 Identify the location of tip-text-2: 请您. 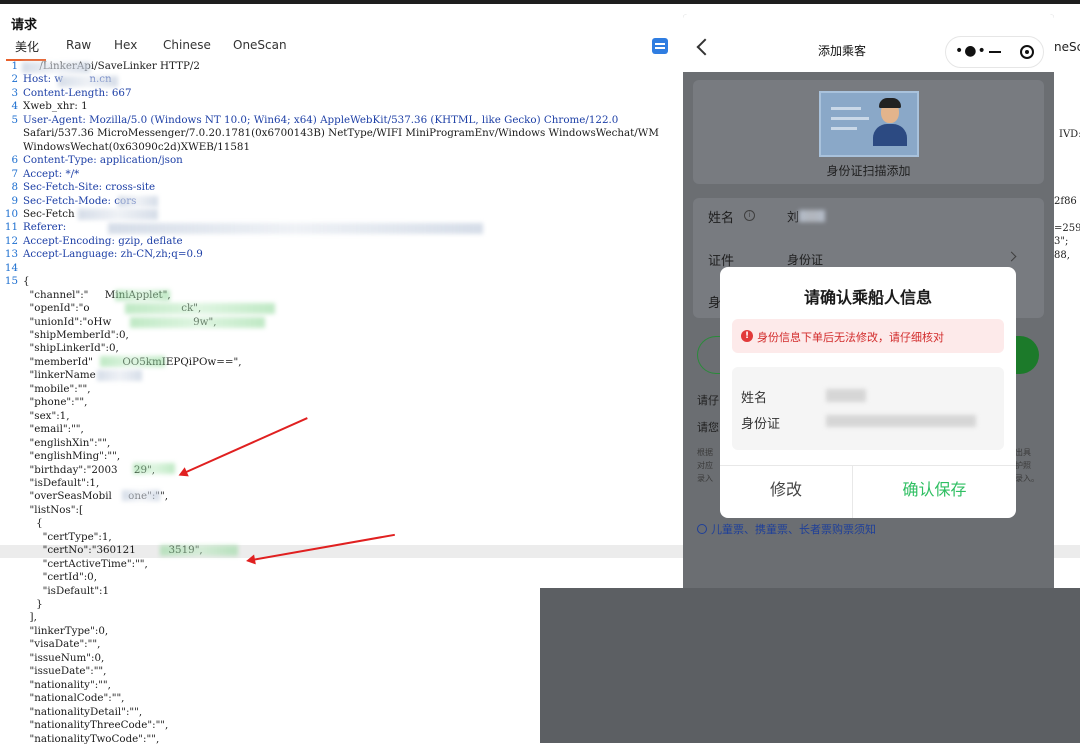
(708, 427).